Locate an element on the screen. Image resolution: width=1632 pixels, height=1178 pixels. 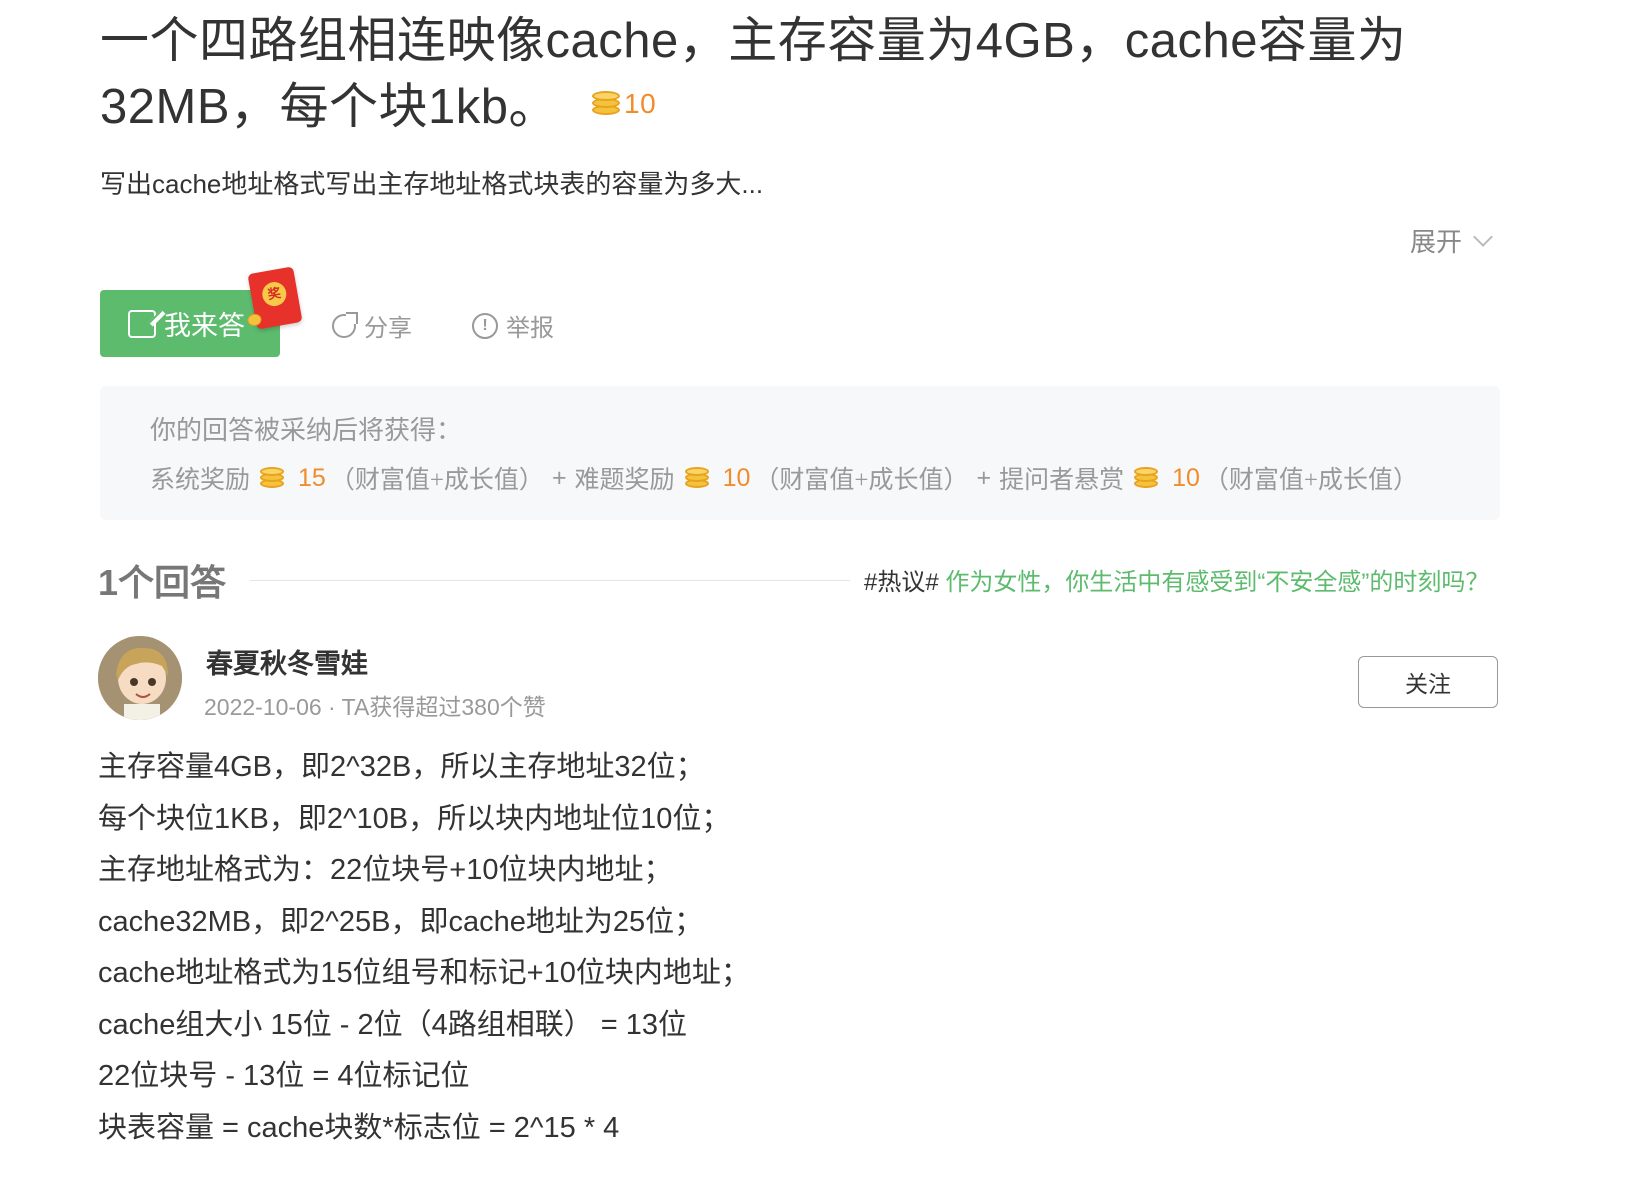
answer-button-label: 我来答 is located at coordinates (204, 326).